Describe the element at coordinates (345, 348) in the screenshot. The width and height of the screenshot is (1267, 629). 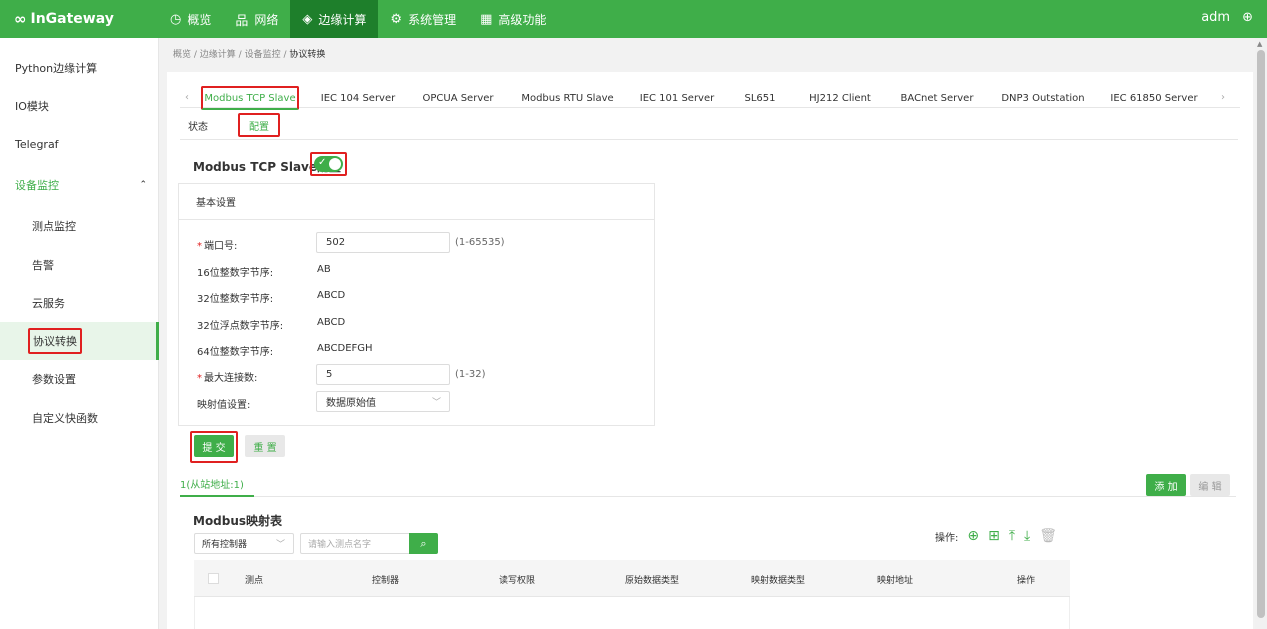
I see `int64-order-value: ABCDEFGH` at that location.